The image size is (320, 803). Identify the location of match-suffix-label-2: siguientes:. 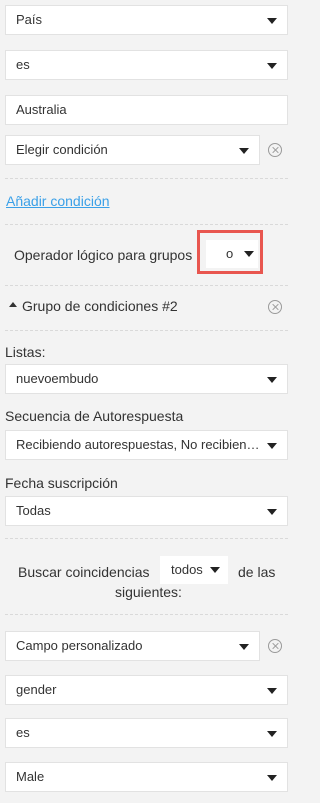
(148, 592).